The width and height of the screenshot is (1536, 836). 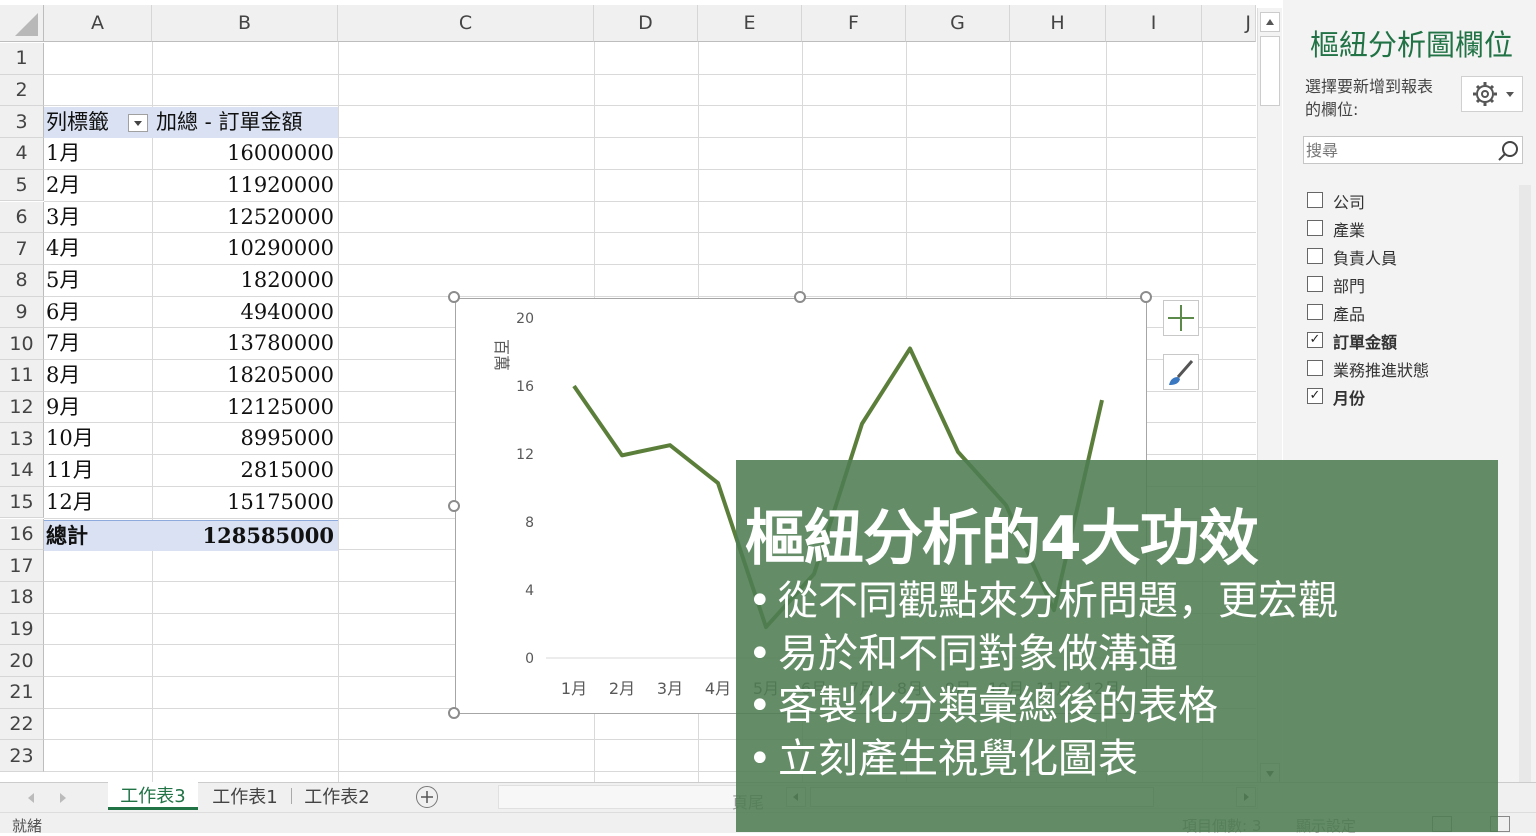 I want to click on filter-dropdown-button, so click(x=138, y=123).